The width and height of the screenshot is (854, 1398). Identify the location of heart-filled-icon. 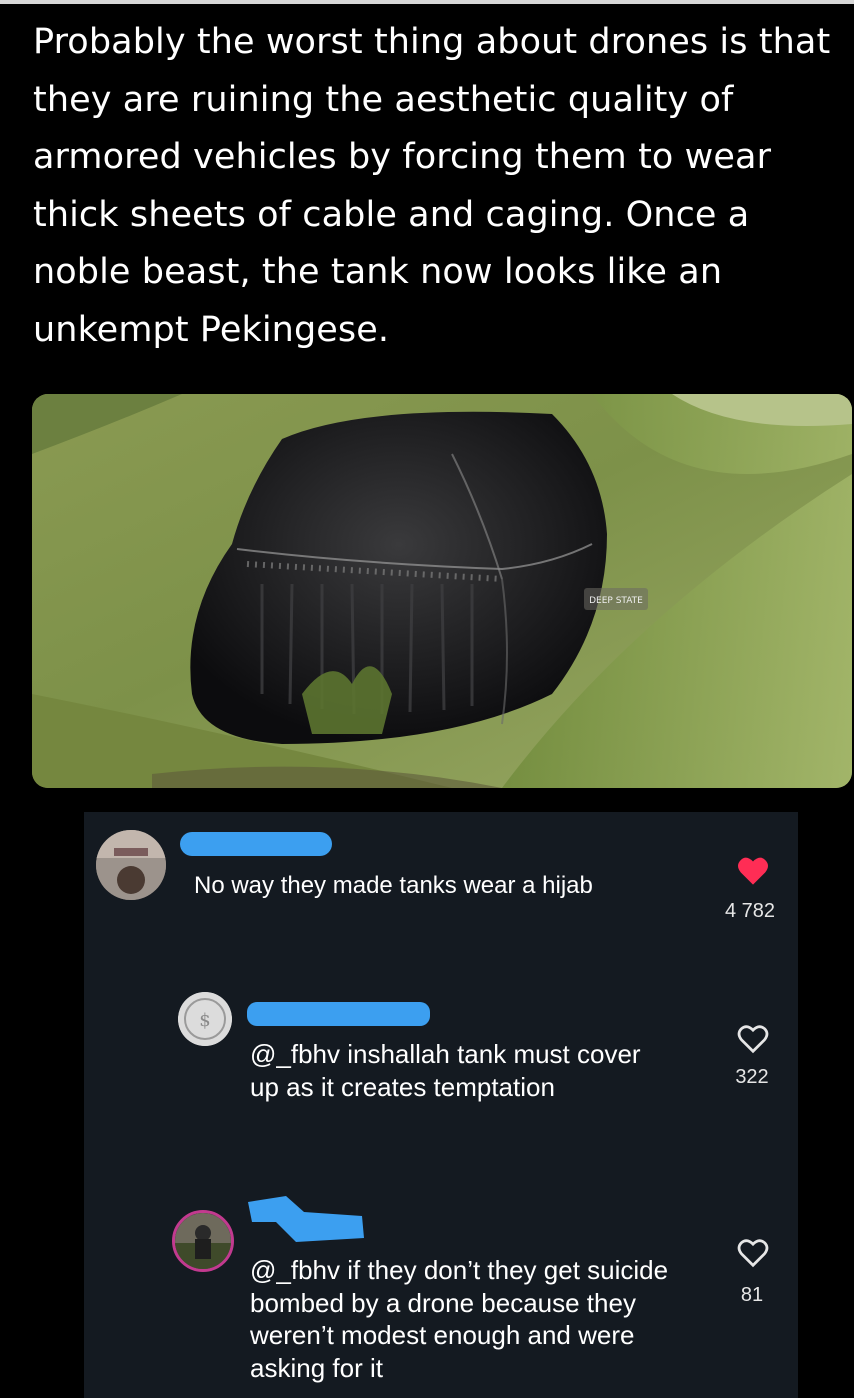
(753, 873).